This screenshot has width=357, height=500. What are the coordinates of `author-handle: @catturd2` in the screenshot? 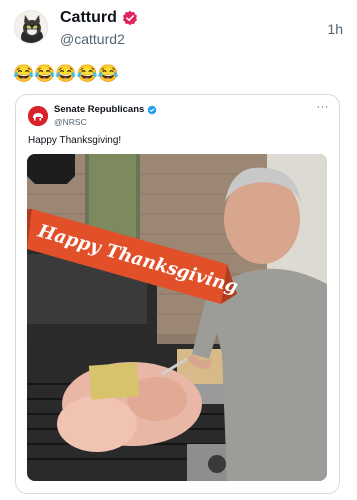 It's located at (92, 39).